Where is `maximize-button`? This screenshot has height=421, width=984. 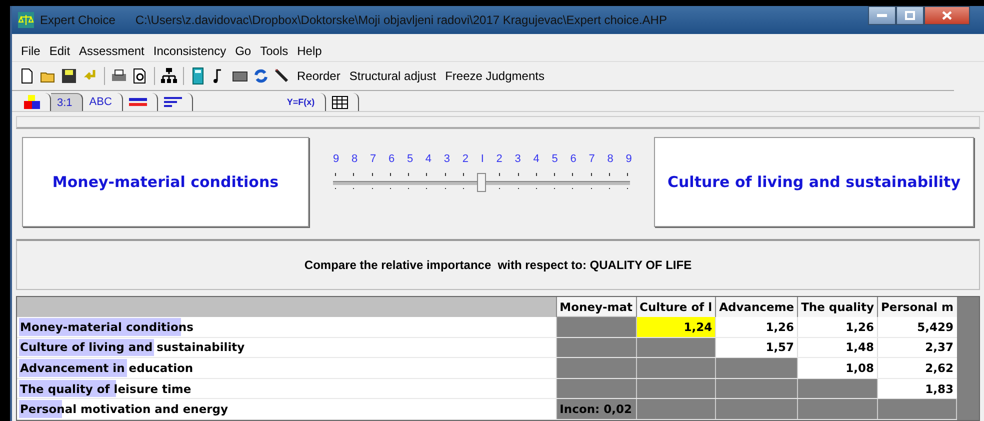 maximize-button is located at coordinates (910, 15).